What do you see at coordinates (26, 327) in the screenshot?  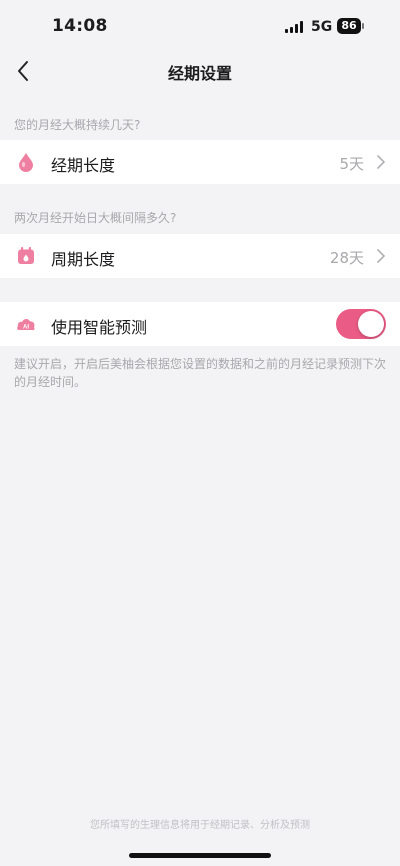 I see `svg-text: AI` at bounding box center [26, 327].